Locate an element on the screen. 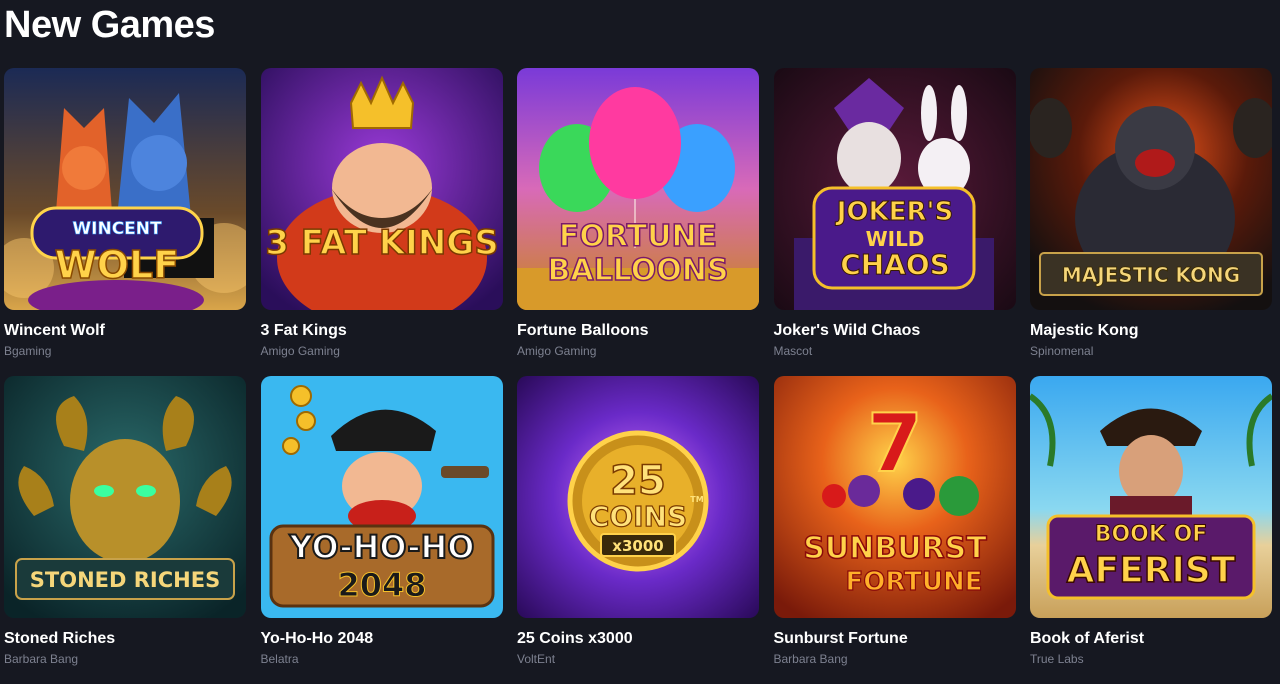 The width and height of the screenshot is (1280, 684). svg-text: 7 is located at coordinates (895, 443).